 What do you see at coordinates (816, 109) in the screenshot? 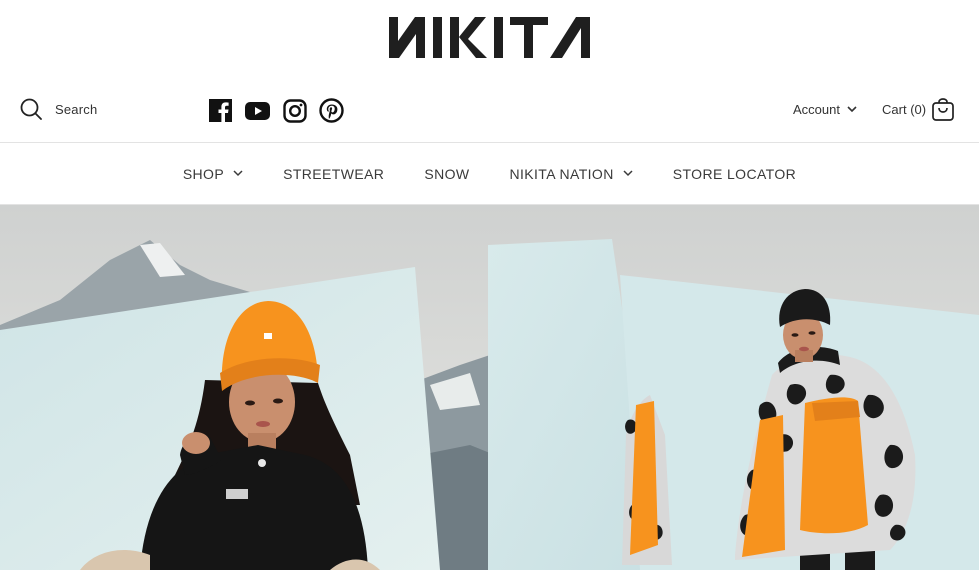
I see `account-label: Account` at bounding box center [816, 109].